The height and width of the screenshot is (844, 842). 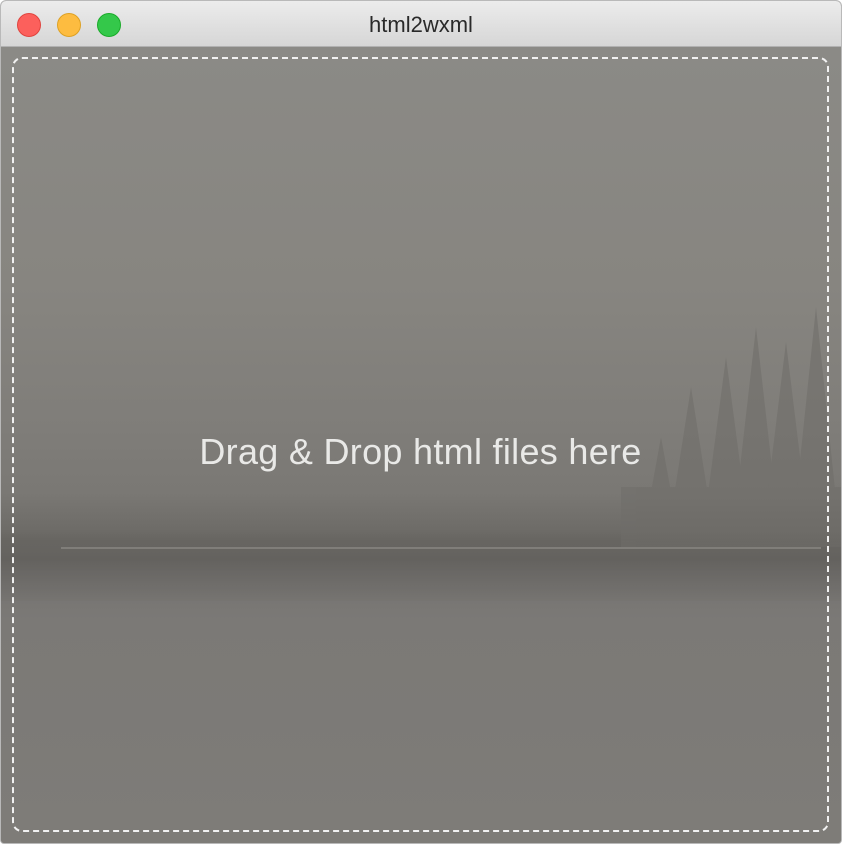 I want to click on title-bar: html2wxml, so click(x=421, y=24).